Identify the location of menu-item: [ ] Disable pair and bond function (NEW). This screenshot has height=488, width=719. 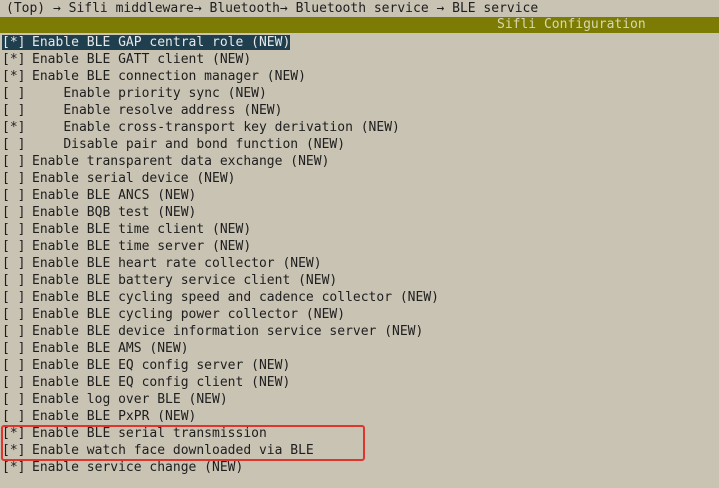
(173, 144).